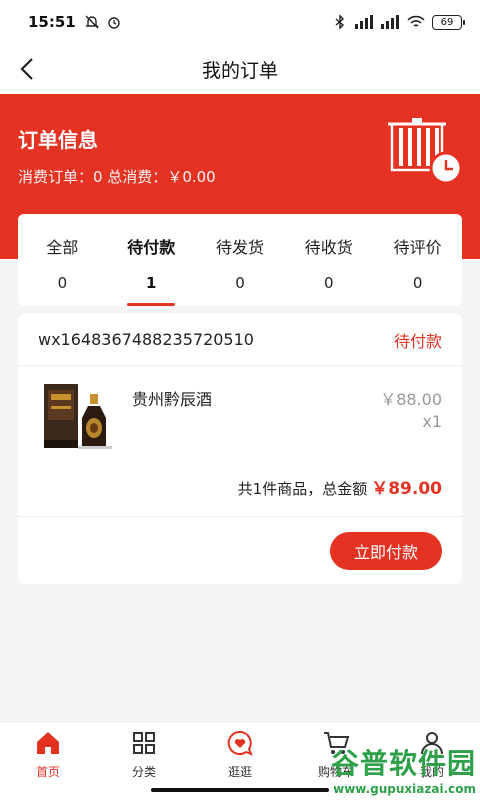  I want to click on tab-pending-shipment: 待发货 0, so click(240, 260).